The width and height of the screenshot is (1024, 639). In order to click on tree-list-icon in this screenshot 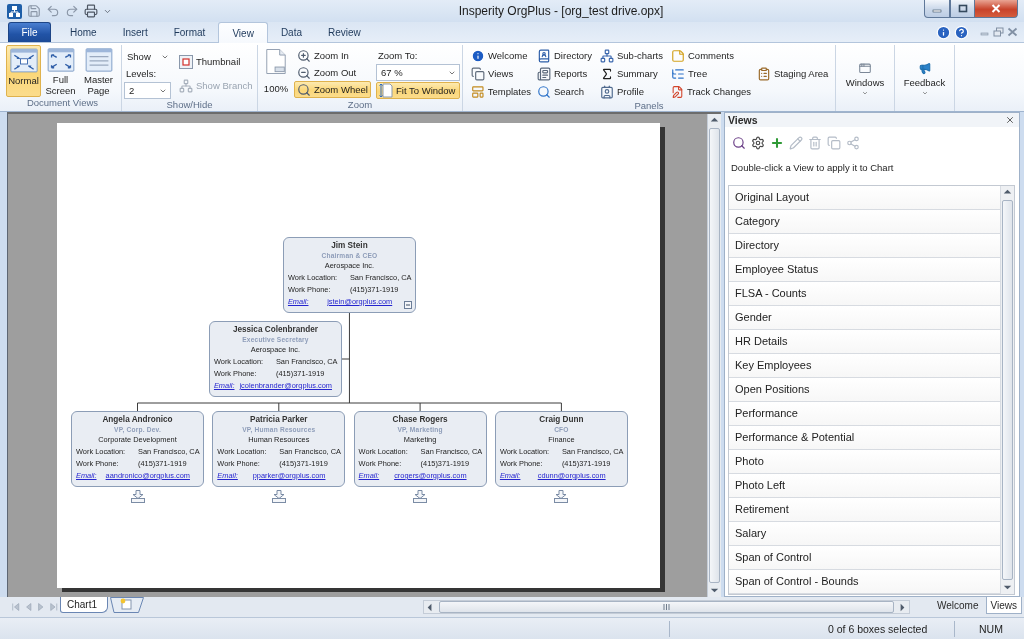, I will do `click(678, 73)`.